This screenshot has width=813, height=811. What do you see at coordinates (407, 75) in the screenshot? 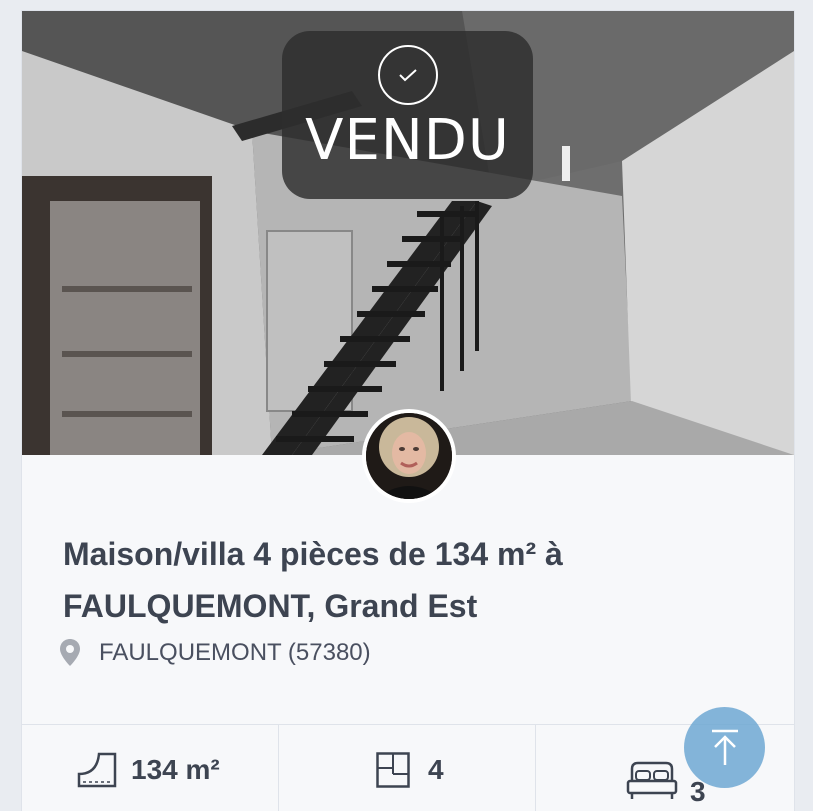
I see `check-icon` at bounding box center [407, 75].